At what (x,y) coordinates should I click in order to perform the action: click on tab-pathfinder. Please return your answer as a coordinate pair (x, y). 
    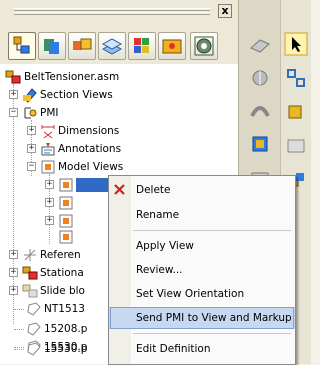
    Looking at the image, I should click on (22, 46).